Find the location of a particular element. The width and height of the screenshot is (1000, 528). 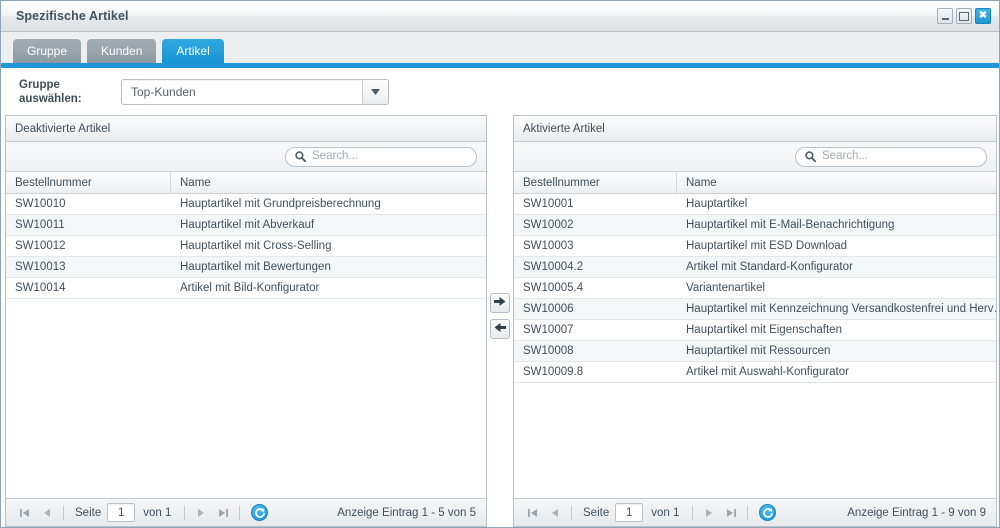

cell-bestellnummer: SW10002 is located at coordinates (548, 225).